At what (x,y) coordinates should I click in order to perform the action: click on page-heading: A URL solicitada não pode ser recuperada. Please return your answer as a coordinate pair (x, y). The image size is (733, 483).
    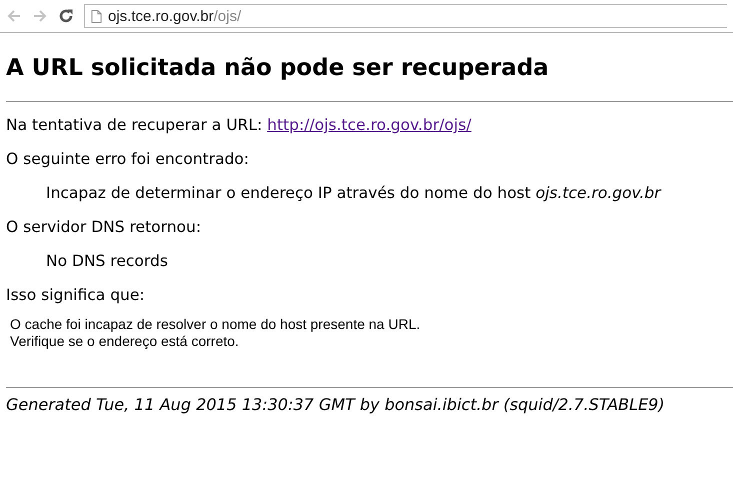
    Looking at the image, I should click on (278, 68).